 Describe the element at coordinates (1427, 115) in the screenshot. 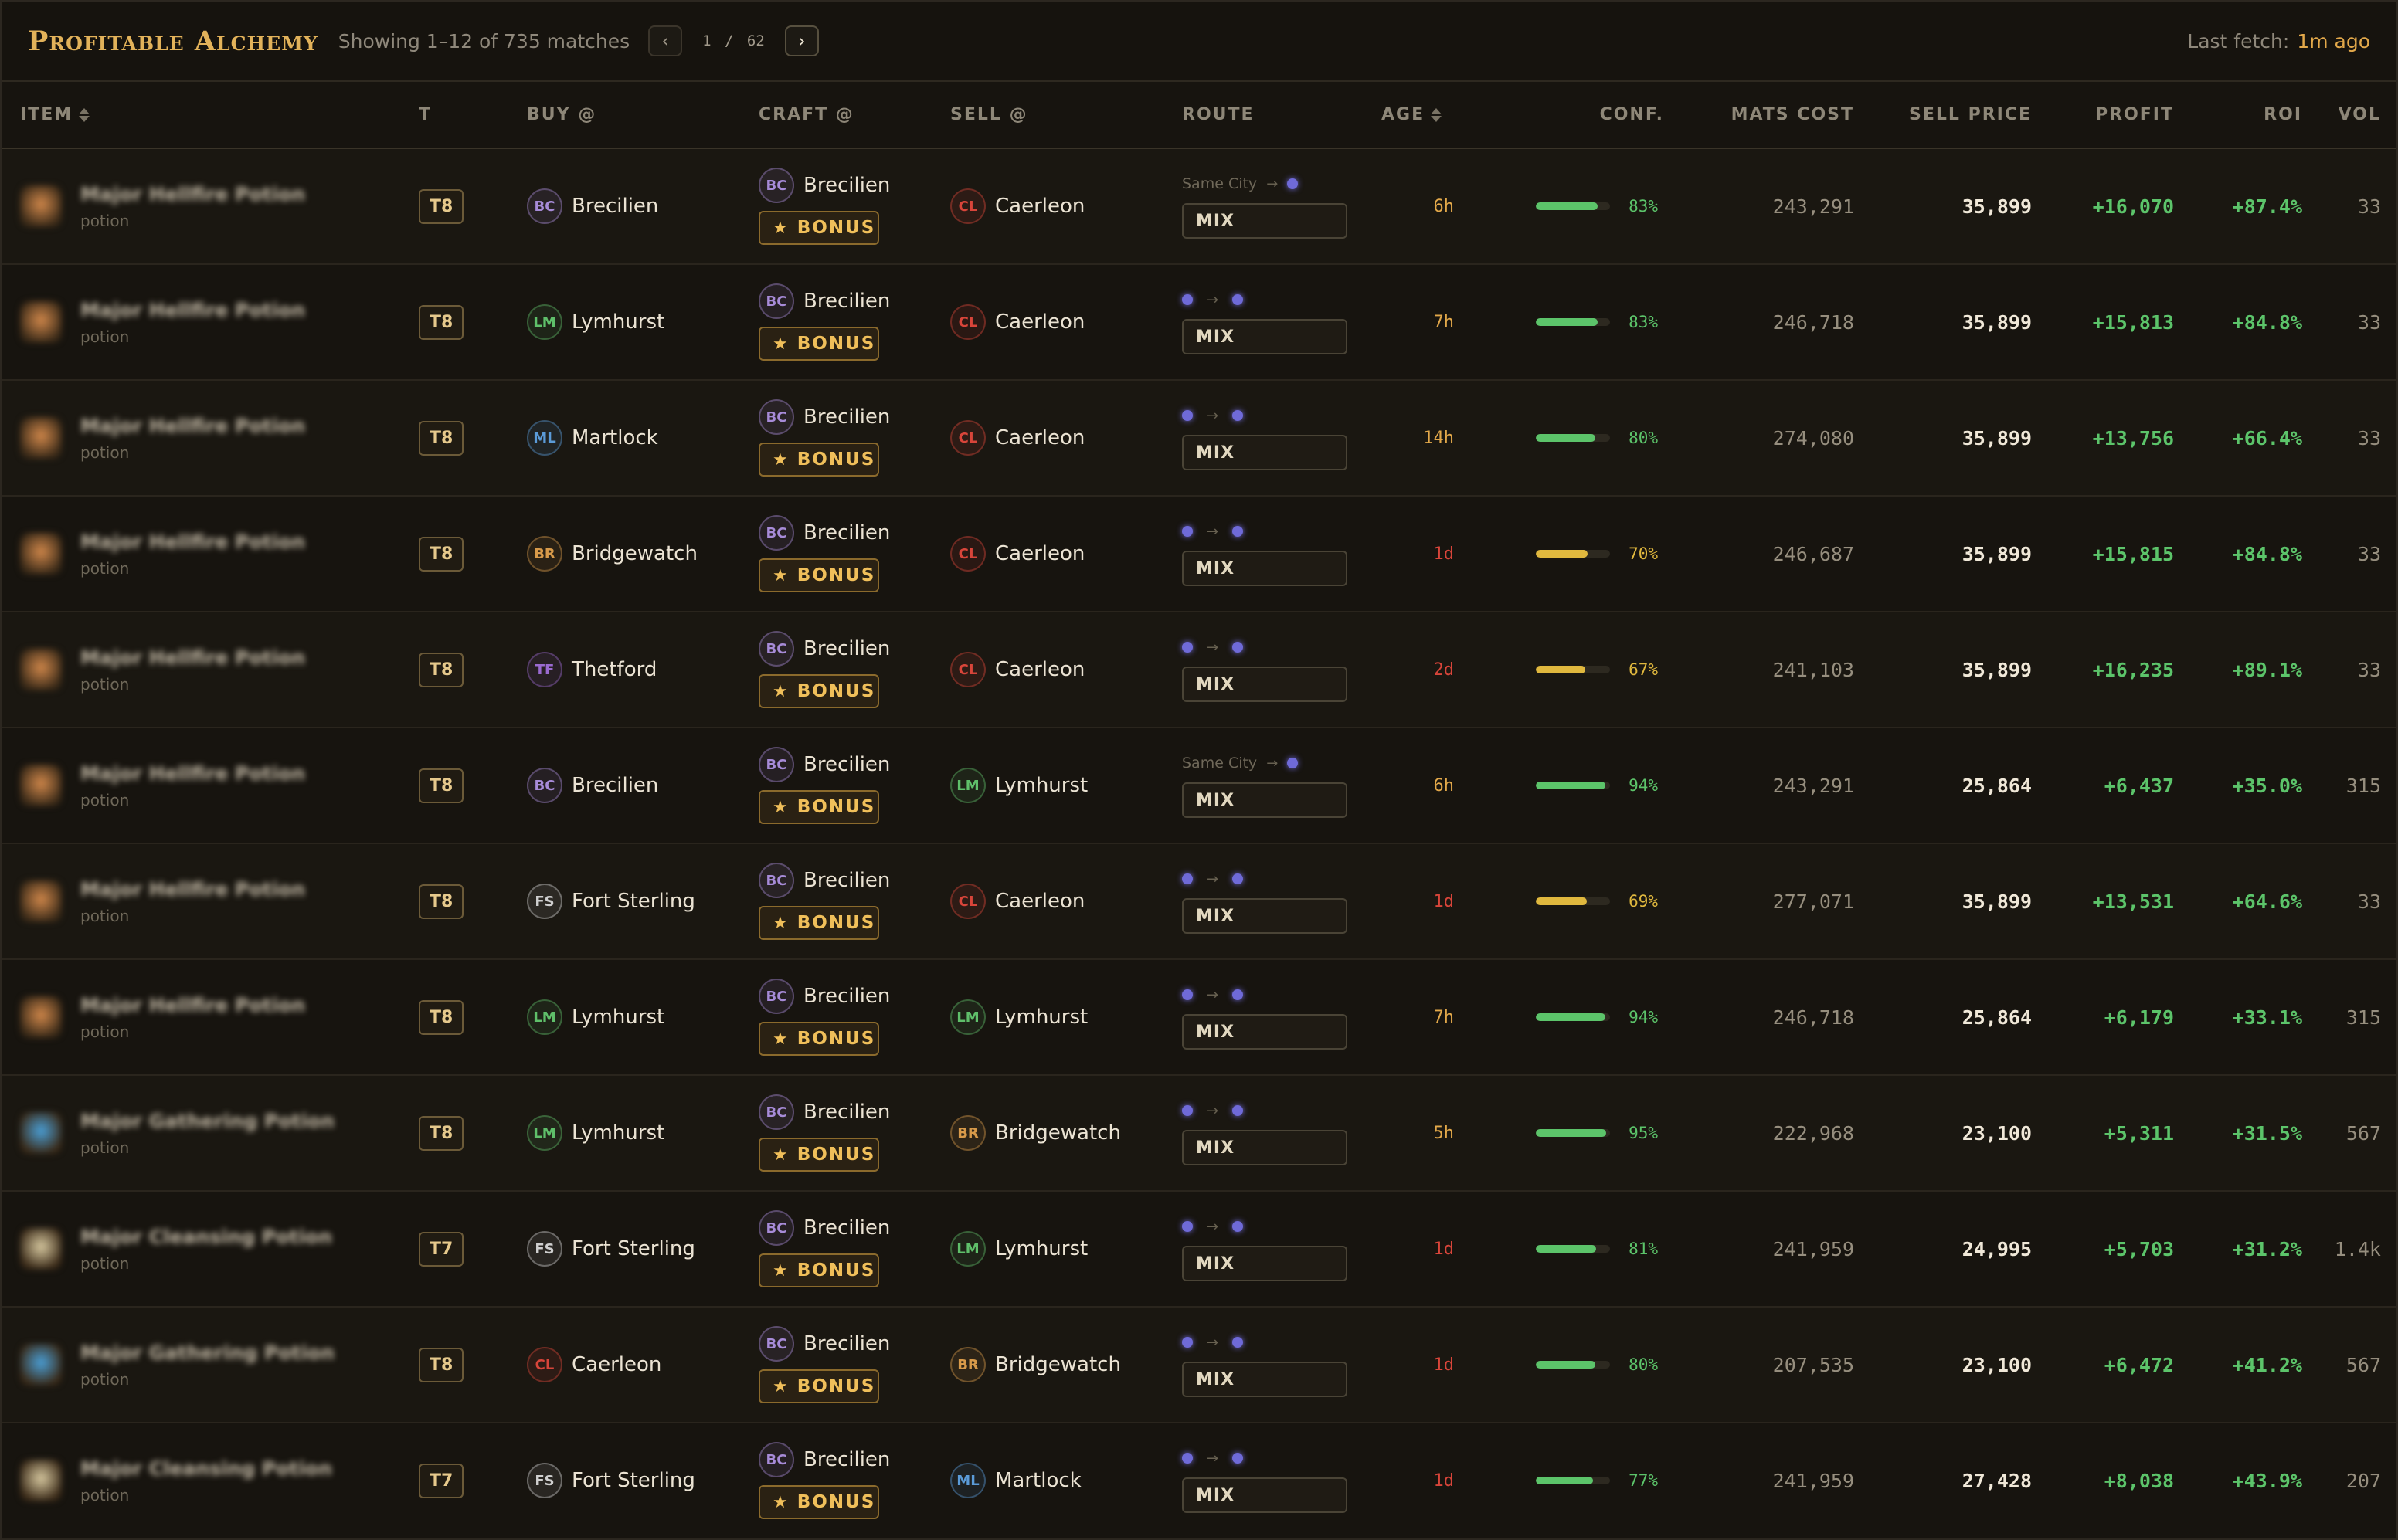

I see `col-age: AGE` at that location.